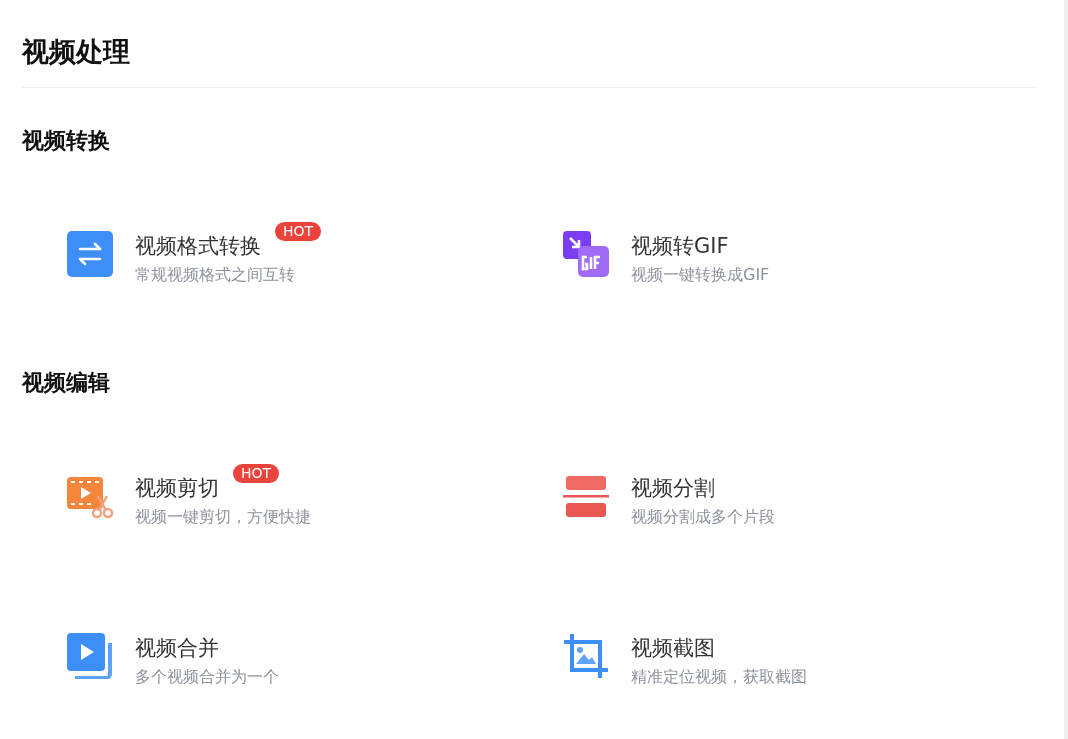 This screenshot has height=739, width=1068. I want to click on tool-title: 视频转GIF, so click(680, 246).